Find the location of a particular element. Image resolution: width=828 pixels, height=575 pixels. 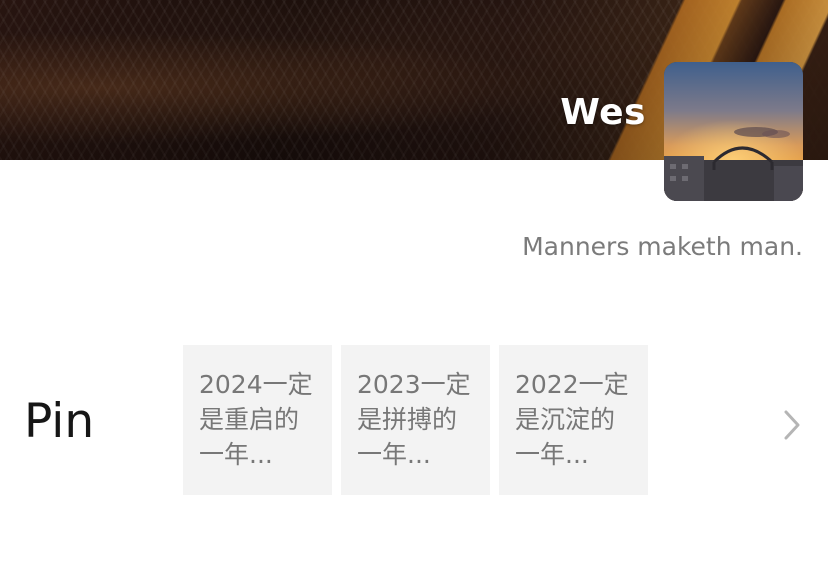

chevron-right-icon is located at coordinates (792, 425).